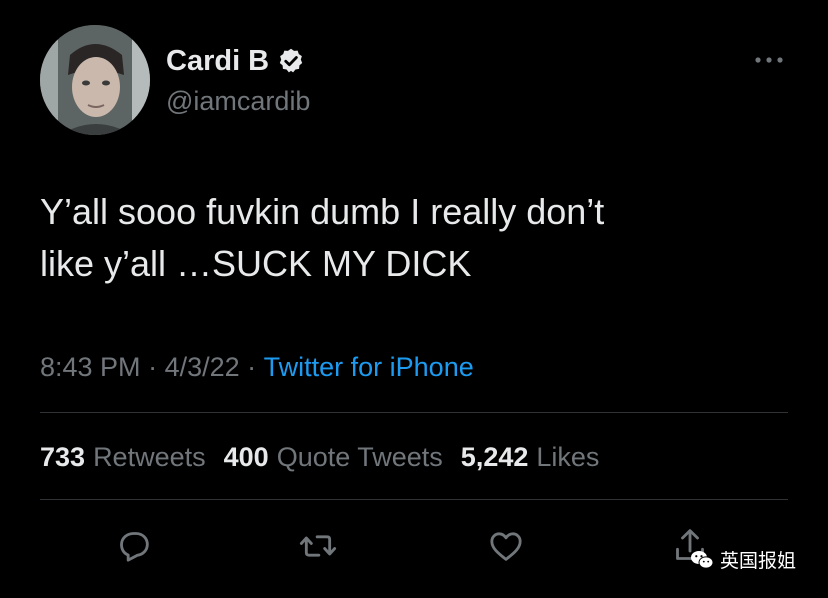 The image size is (828, 598). Describe the element at coordinates (702, 559) in the screenshot. I see `wechat-icon` at that location.